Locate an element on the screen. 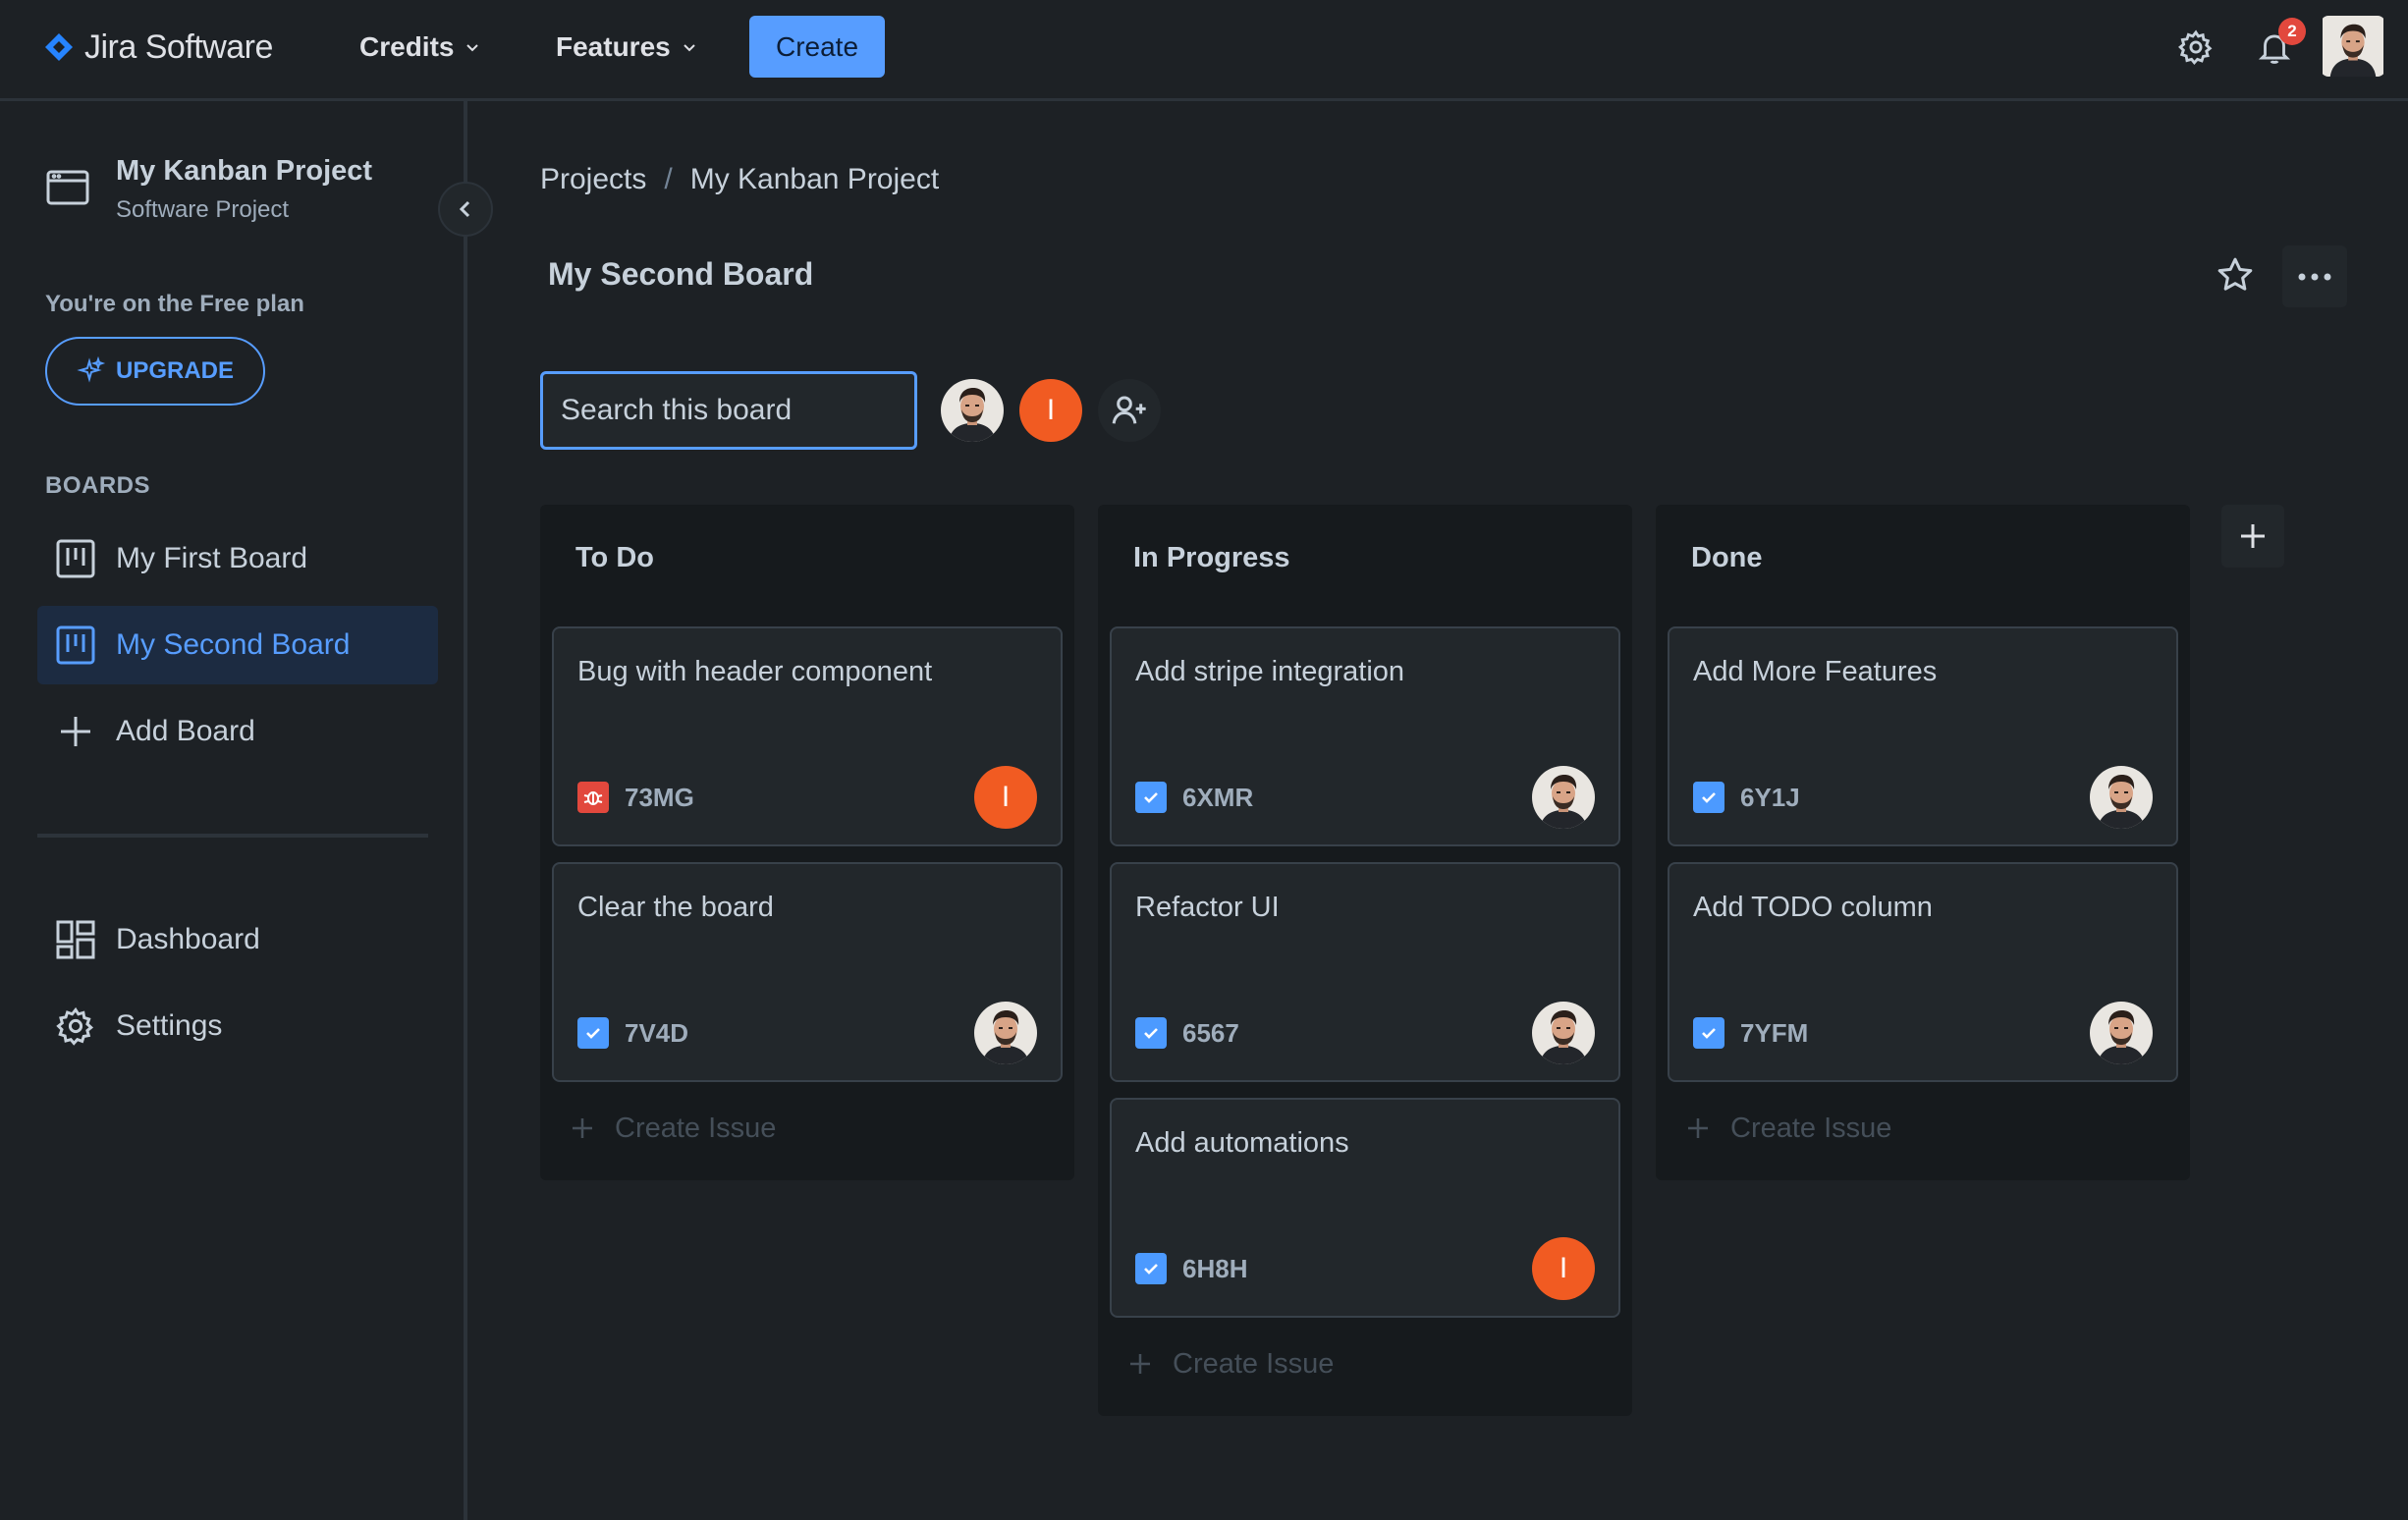  column-title: Done is located at coordinates (1727, 557).